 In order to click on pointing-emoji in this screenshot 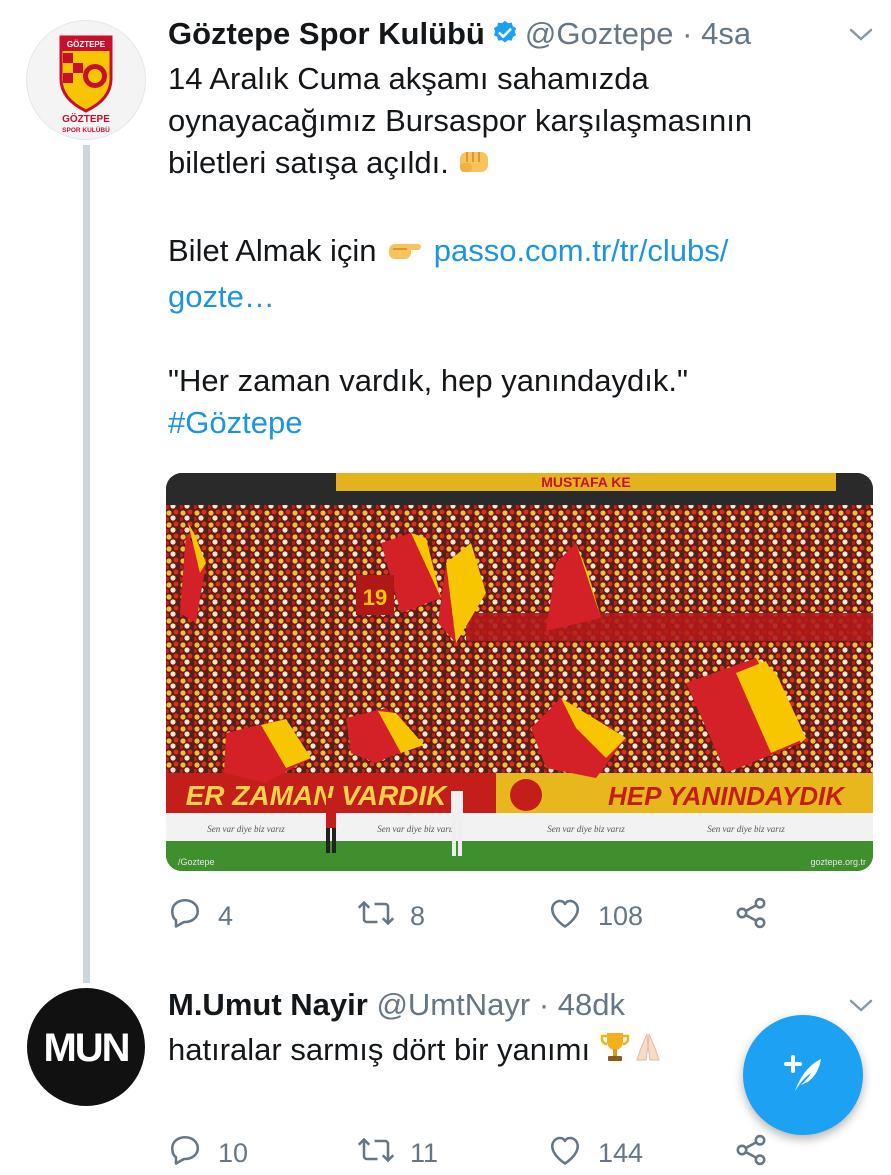, I will do `click(405, 255)`.